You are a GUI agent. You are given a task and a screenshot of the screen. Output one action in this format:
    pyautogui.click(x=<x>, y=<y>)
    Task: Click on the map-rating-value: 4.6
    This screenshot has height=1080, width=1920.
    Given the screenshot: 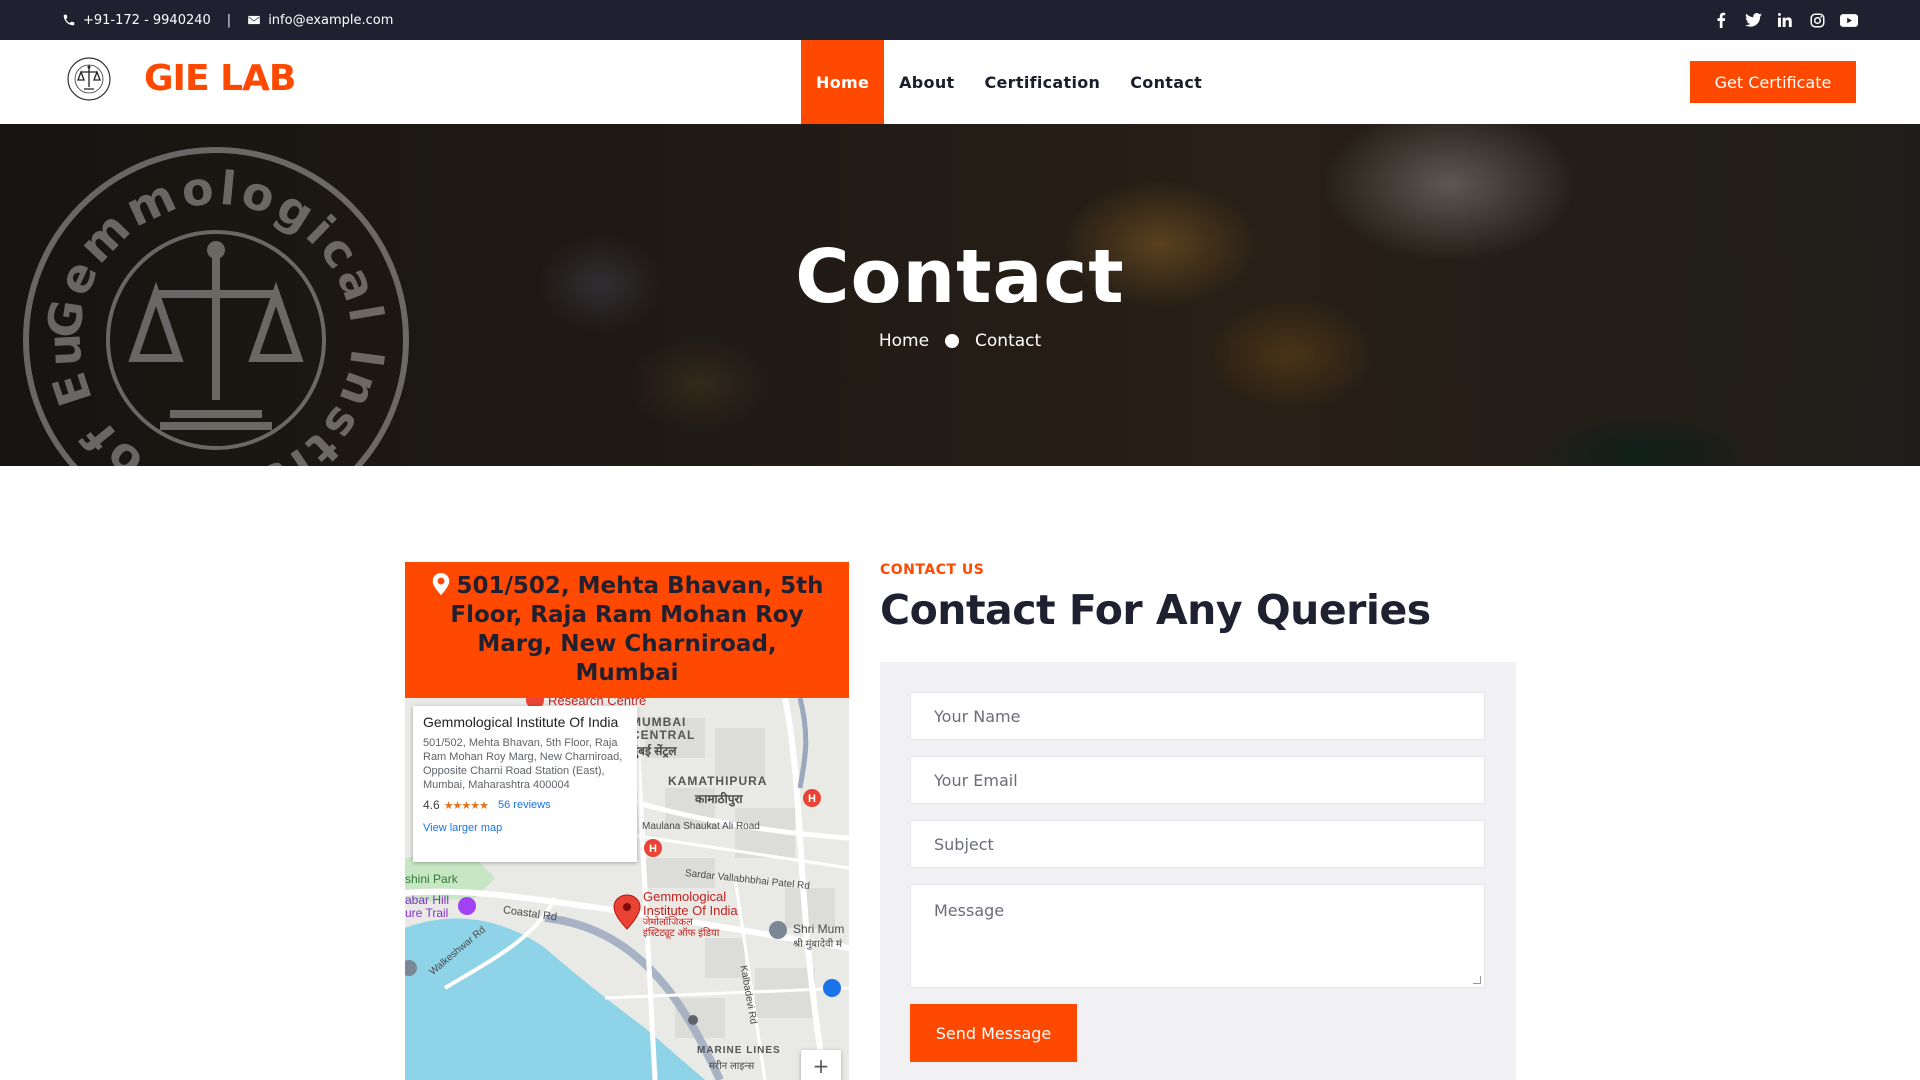 What is the action you would take?
    pyautogui.click(x=431, y=805)
    